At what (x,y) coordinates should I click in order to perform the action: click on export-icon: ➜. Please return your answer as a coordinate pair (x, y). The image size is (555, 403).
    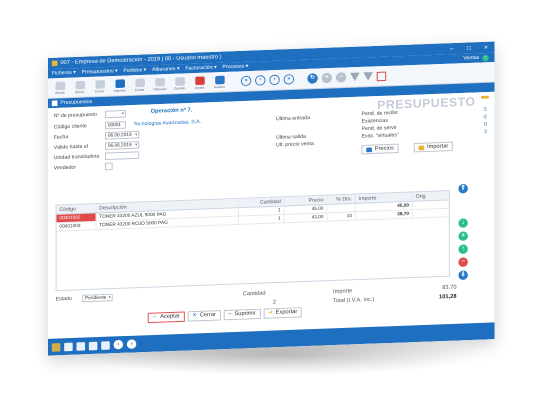
    Looking at the image, I should click on (270, 313).